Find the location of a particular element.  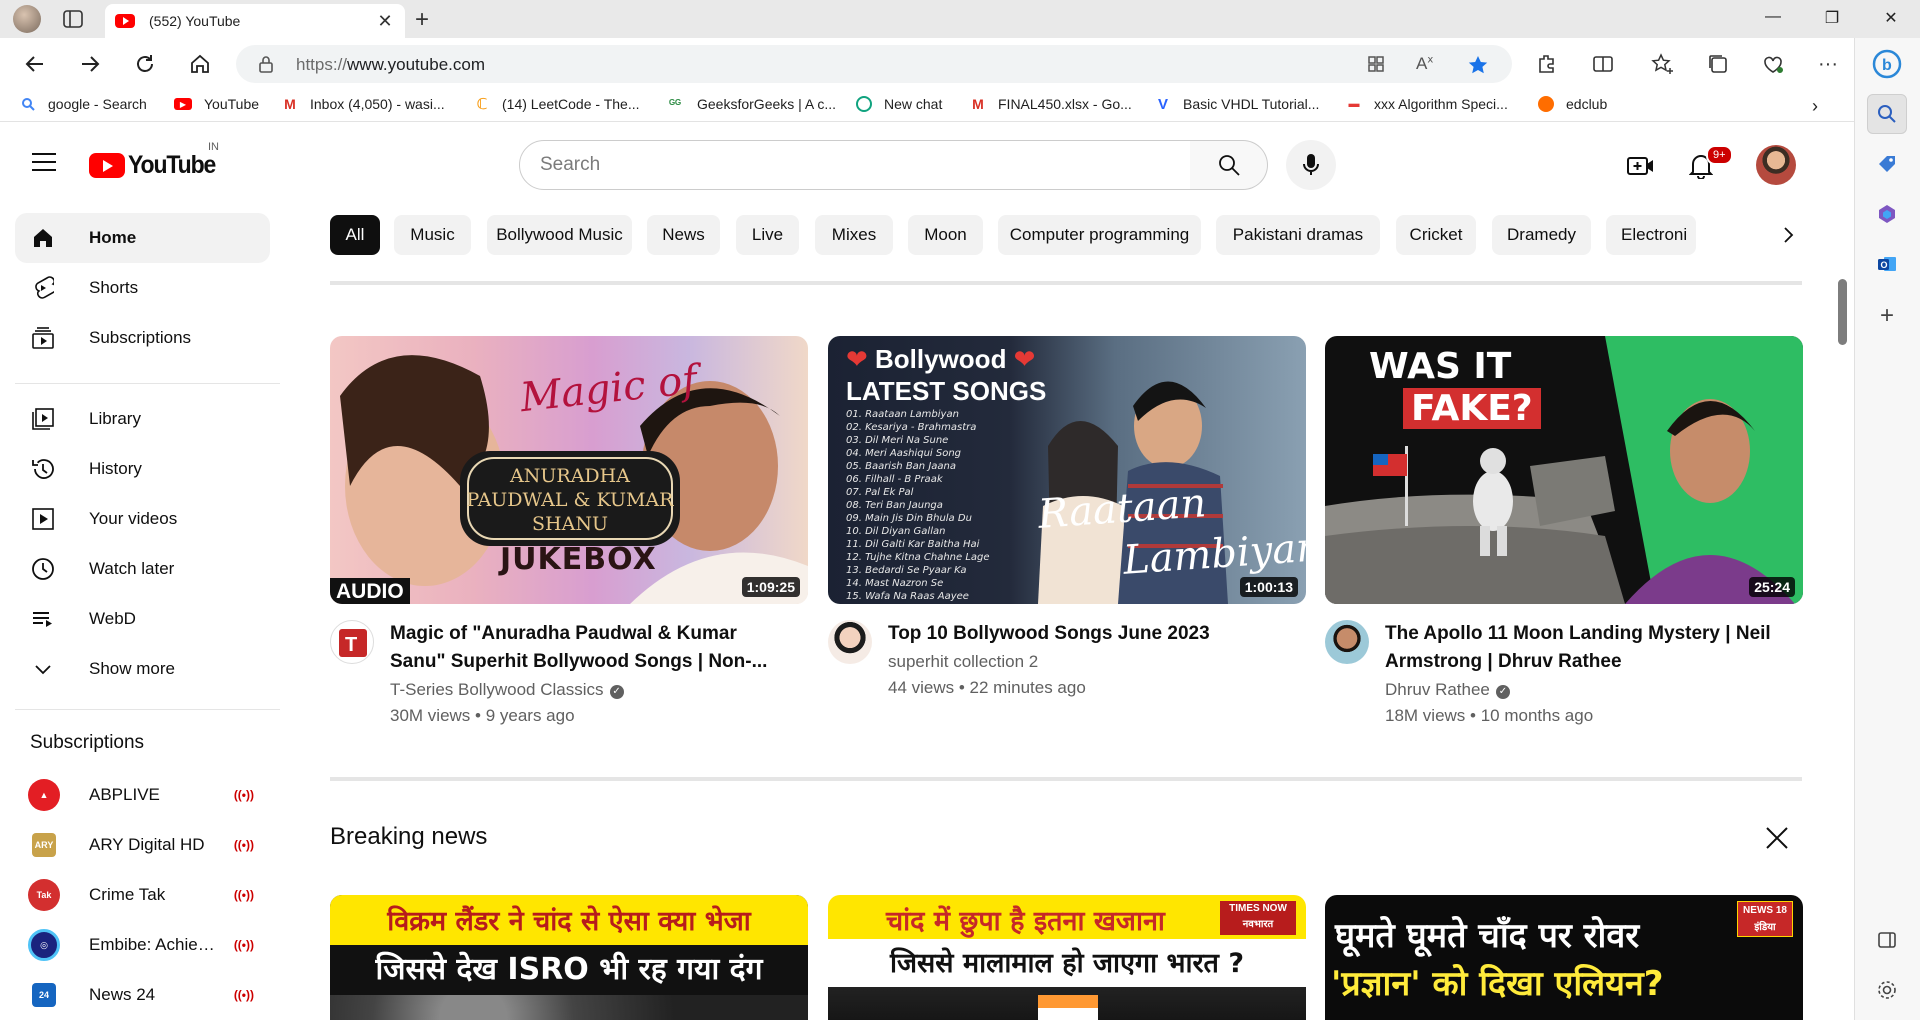

chip-bollywood-music: Bollywood Music is located at coordinates (559, 235).